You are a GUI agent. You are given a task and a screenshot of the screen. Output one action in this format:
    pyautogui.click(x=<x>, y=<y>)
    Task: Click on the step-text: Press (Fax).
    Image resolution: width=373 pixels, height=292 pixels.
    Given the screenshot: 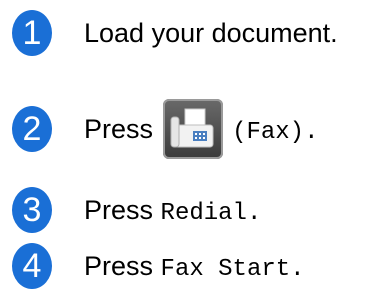 What is the action you would take?
    pyautogui.click(x=201, y=128)
    